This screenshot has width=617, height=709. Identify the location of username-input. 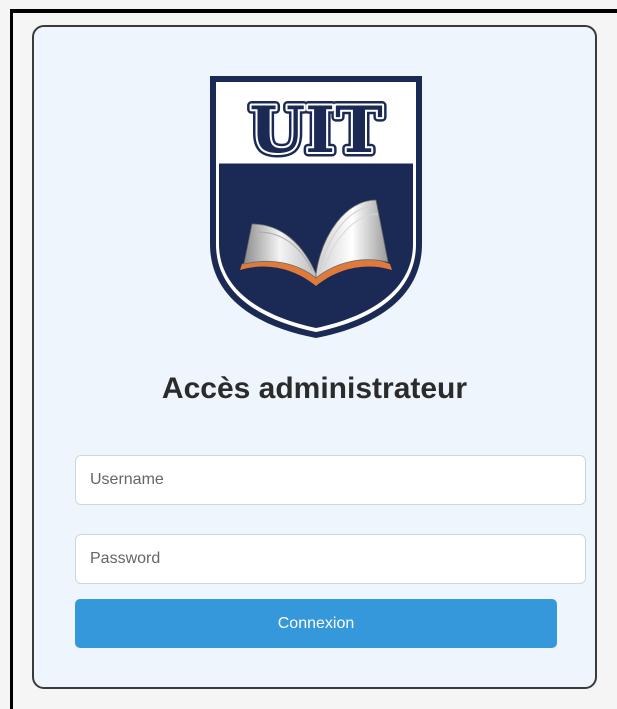
(330, 480).